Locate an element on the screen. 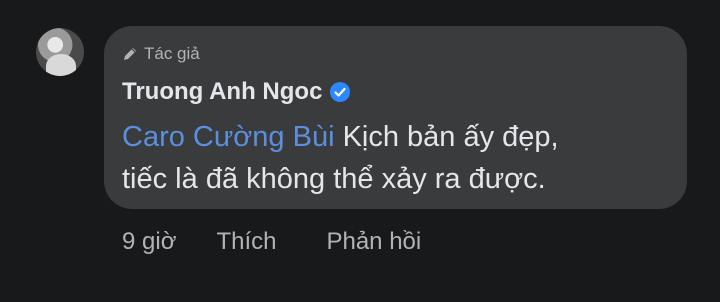  comment-actions: 9 giờ Thích Phản hồi is located at coordinates (271, 242).